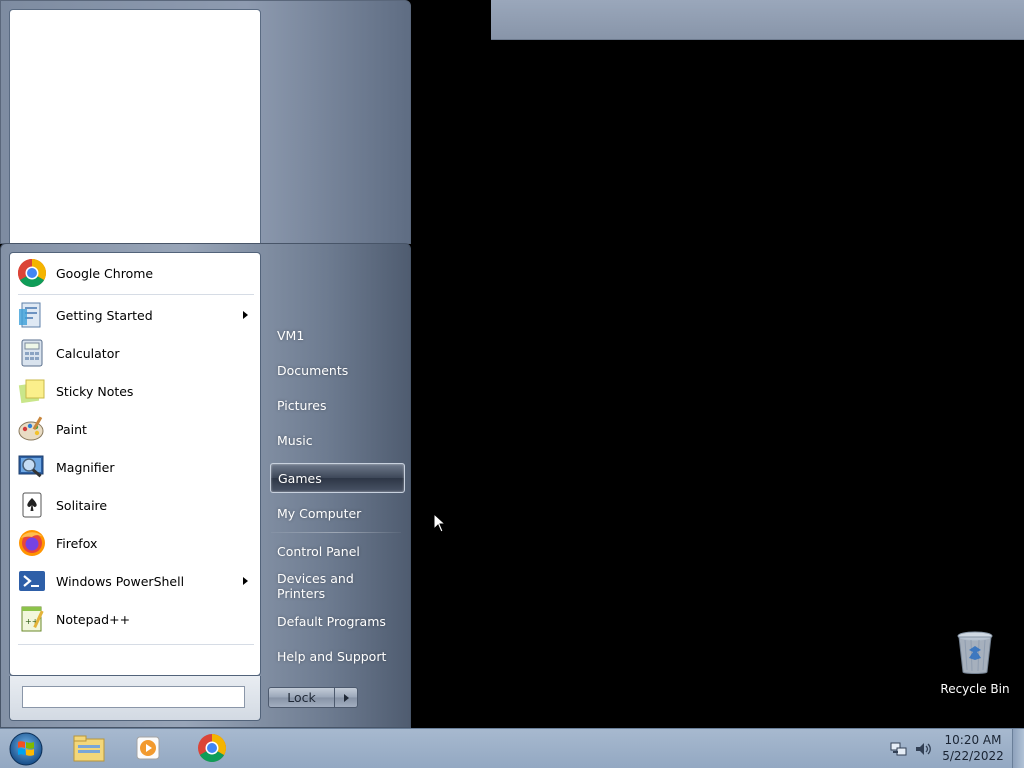 This screenshot has width=1024, height=768. What do you see at coordinates (93, 619) in the screenshot?
I see `program-label: Notepad++` at bounding box center [93, 619].